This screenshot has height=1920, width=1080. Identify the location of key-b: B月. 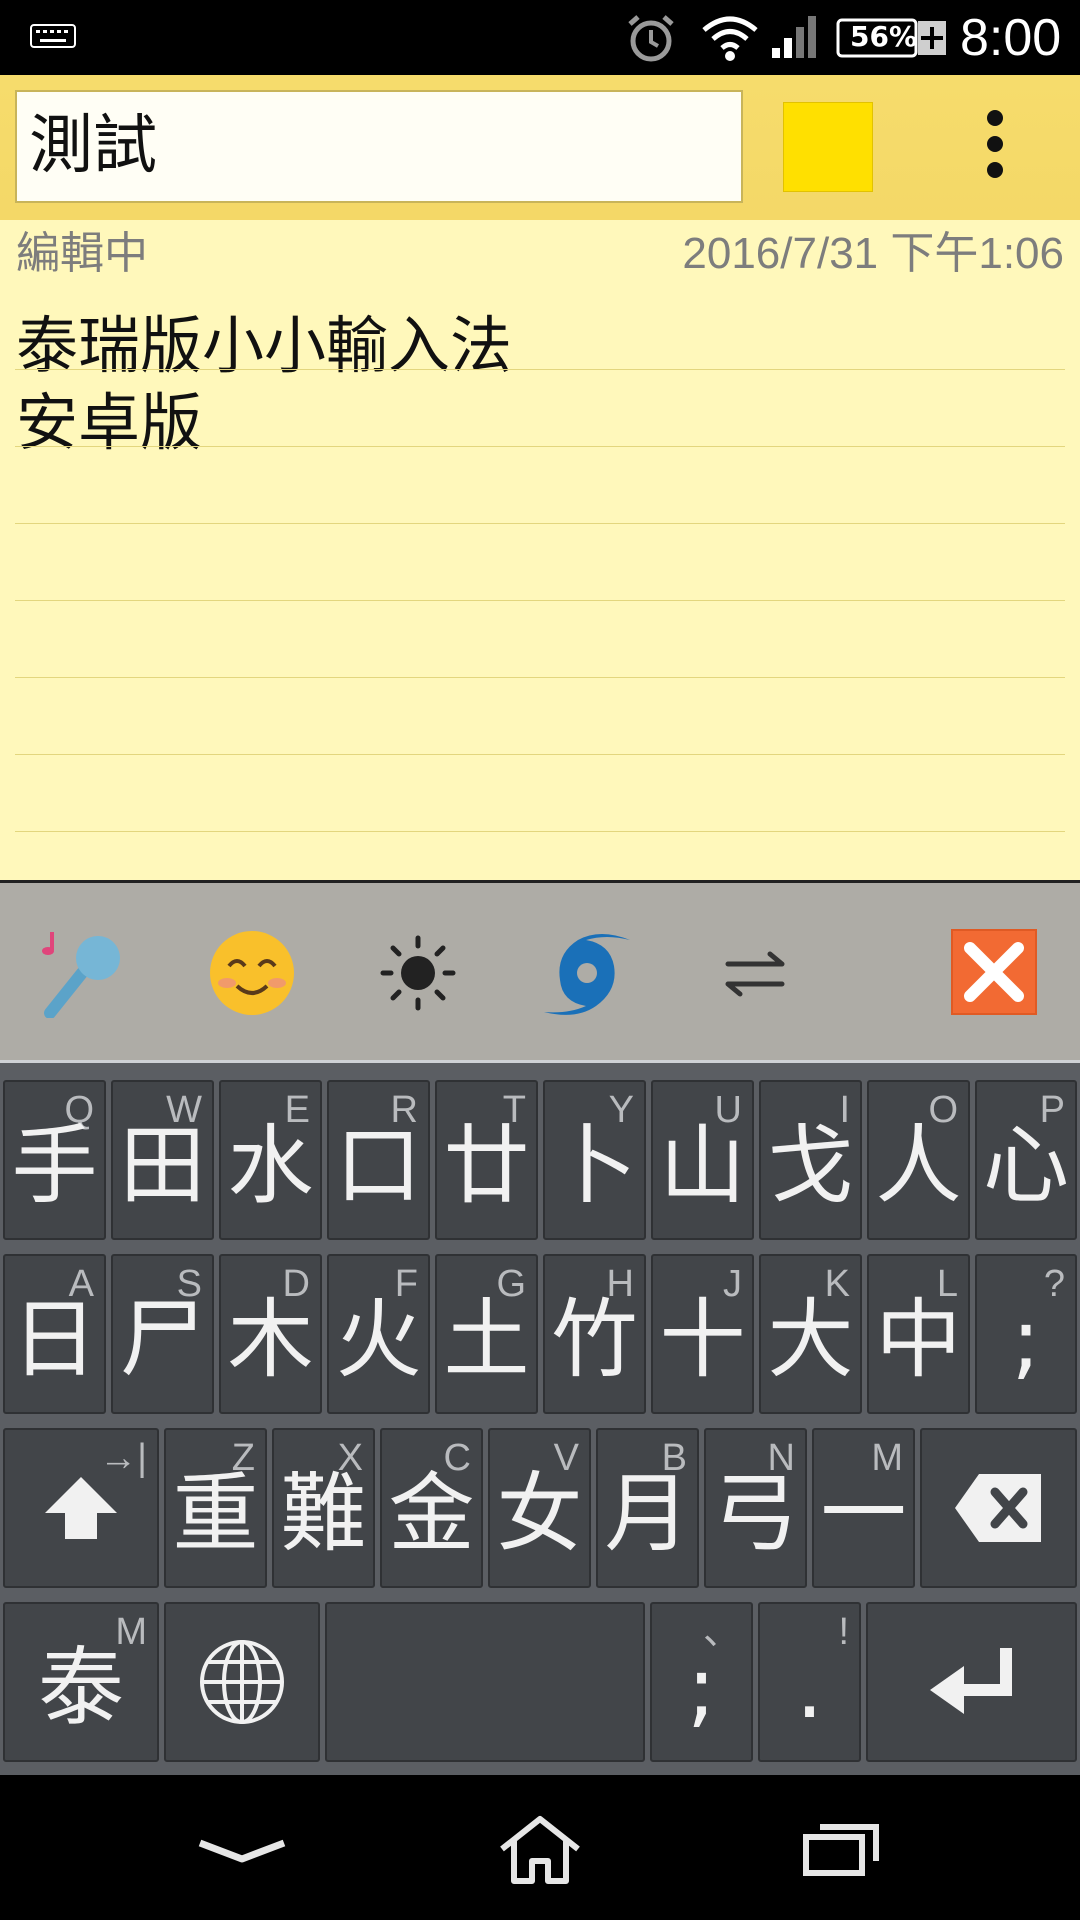
(647, 1508).